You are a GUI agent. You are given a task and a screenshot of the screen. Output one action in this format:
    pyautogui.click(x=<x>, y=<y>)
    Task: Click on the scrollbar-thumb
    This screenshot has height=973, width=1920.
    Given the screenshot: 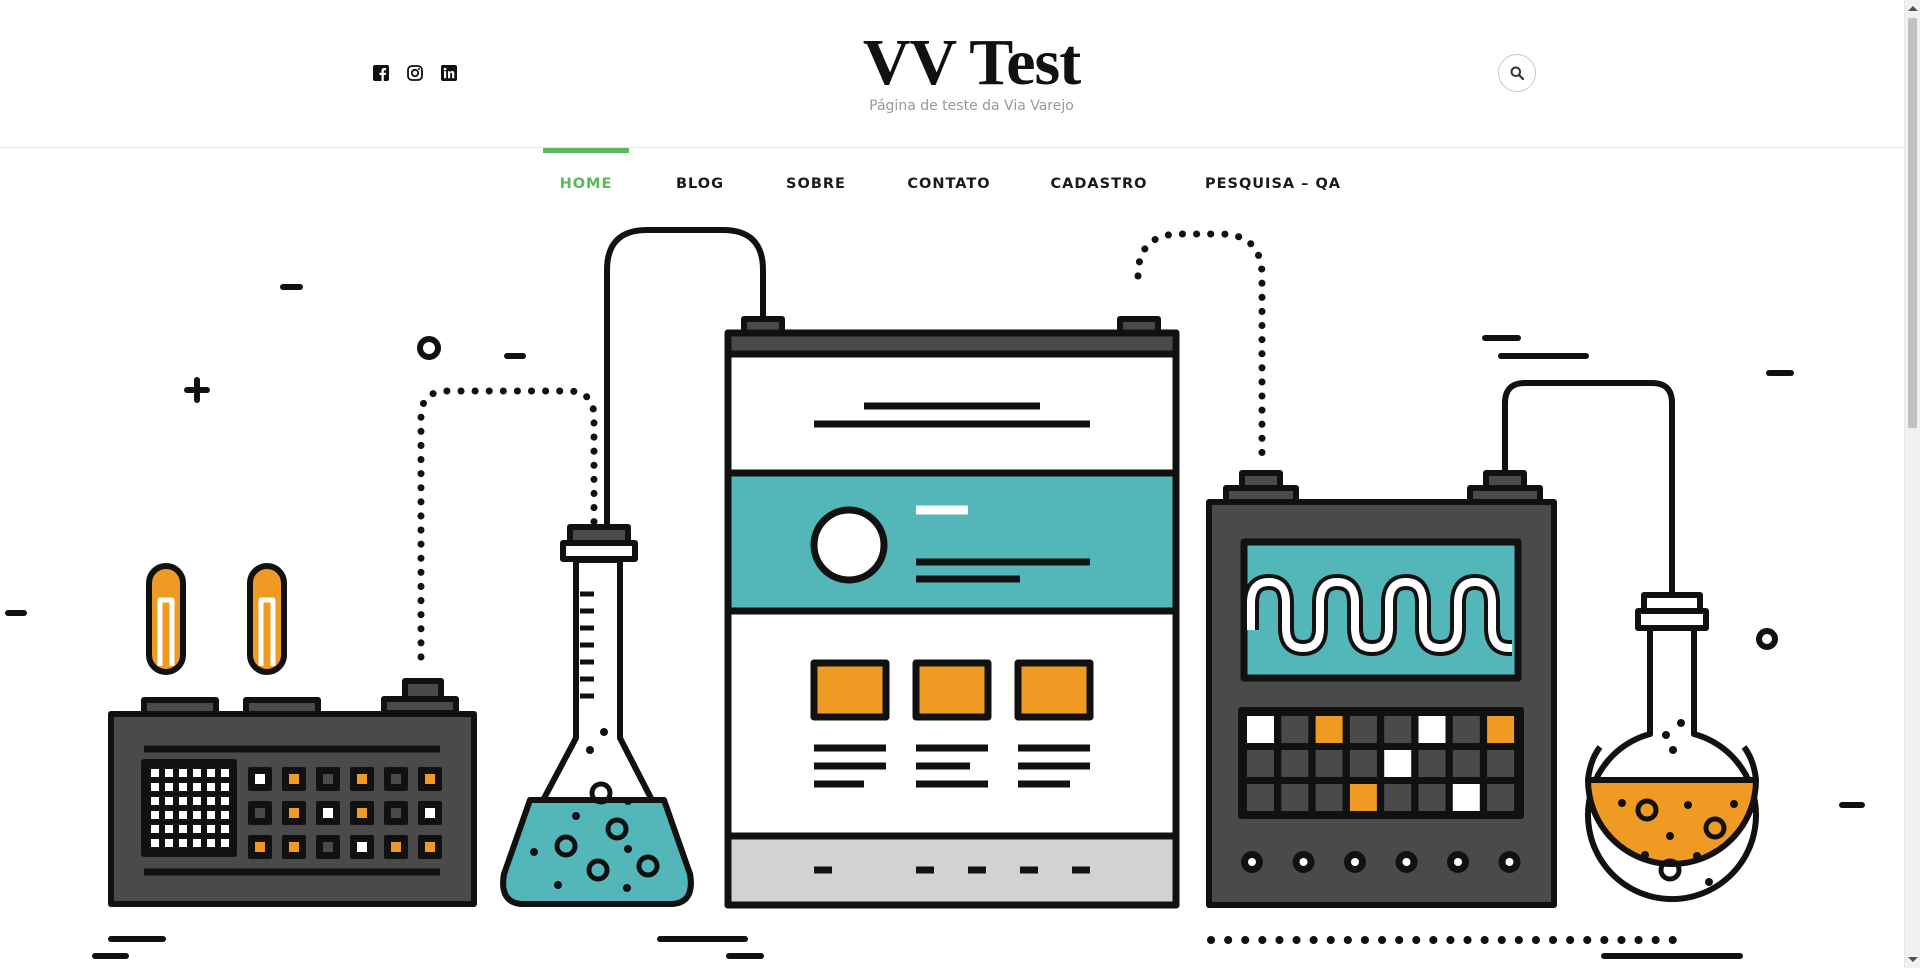 What is the action you would take?
    pyautogui.click(x=1912, y=223)
    